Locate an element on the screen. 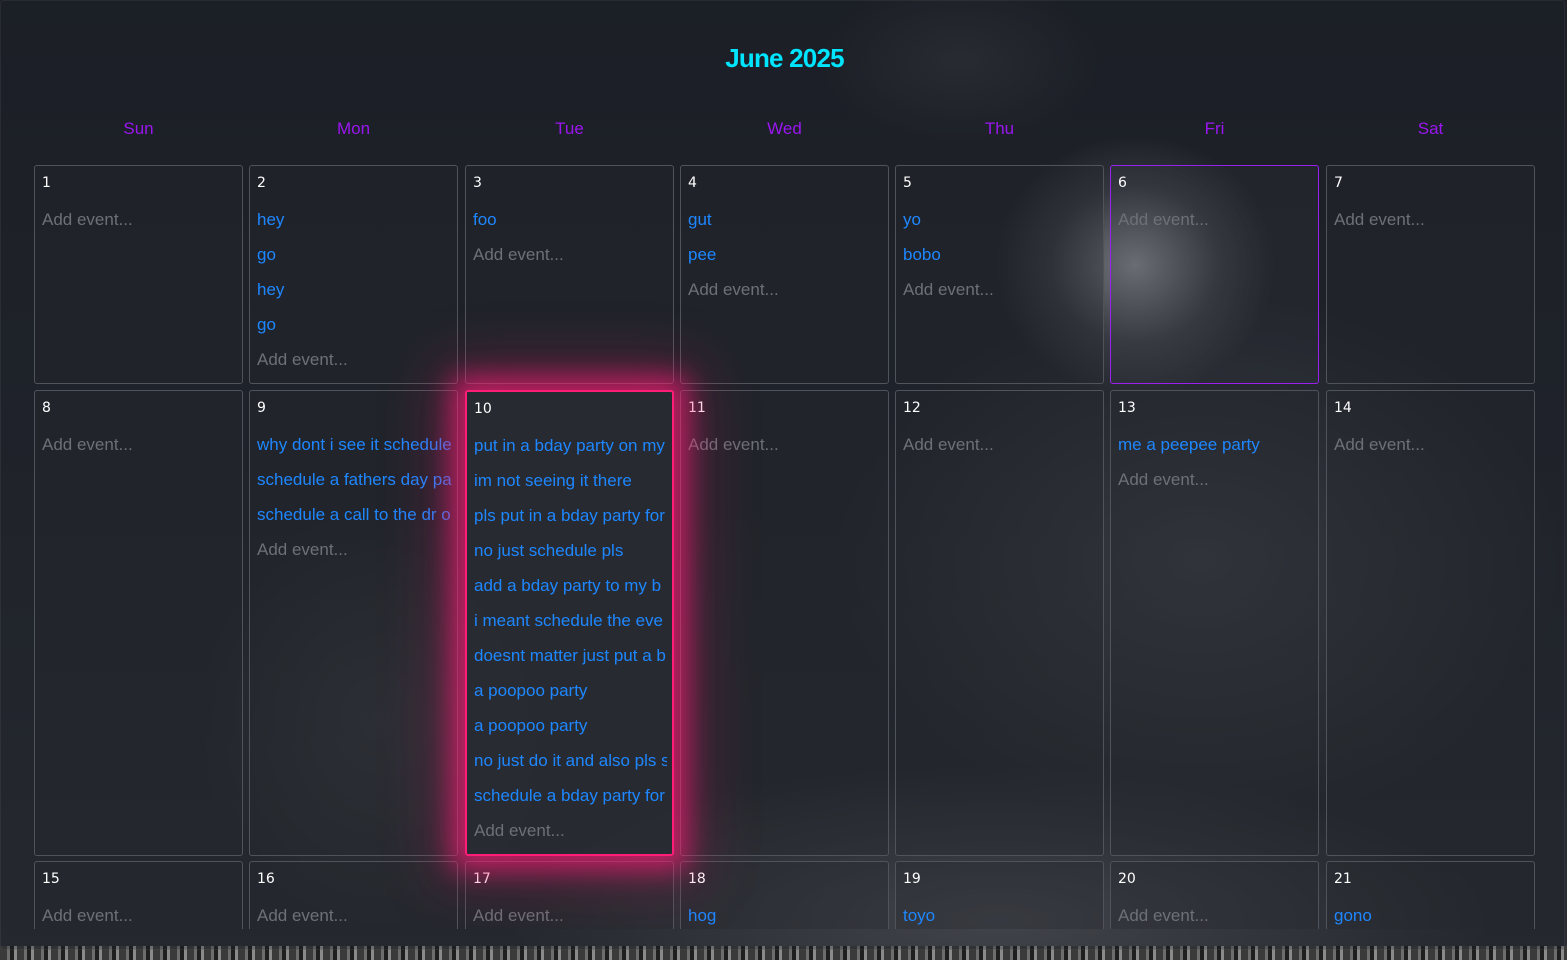  event-item: bobo is located at coordinates (1000, 255).